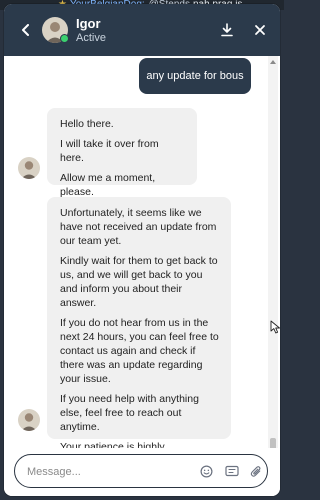  I want to click on scrollbar, so click(273, 256).